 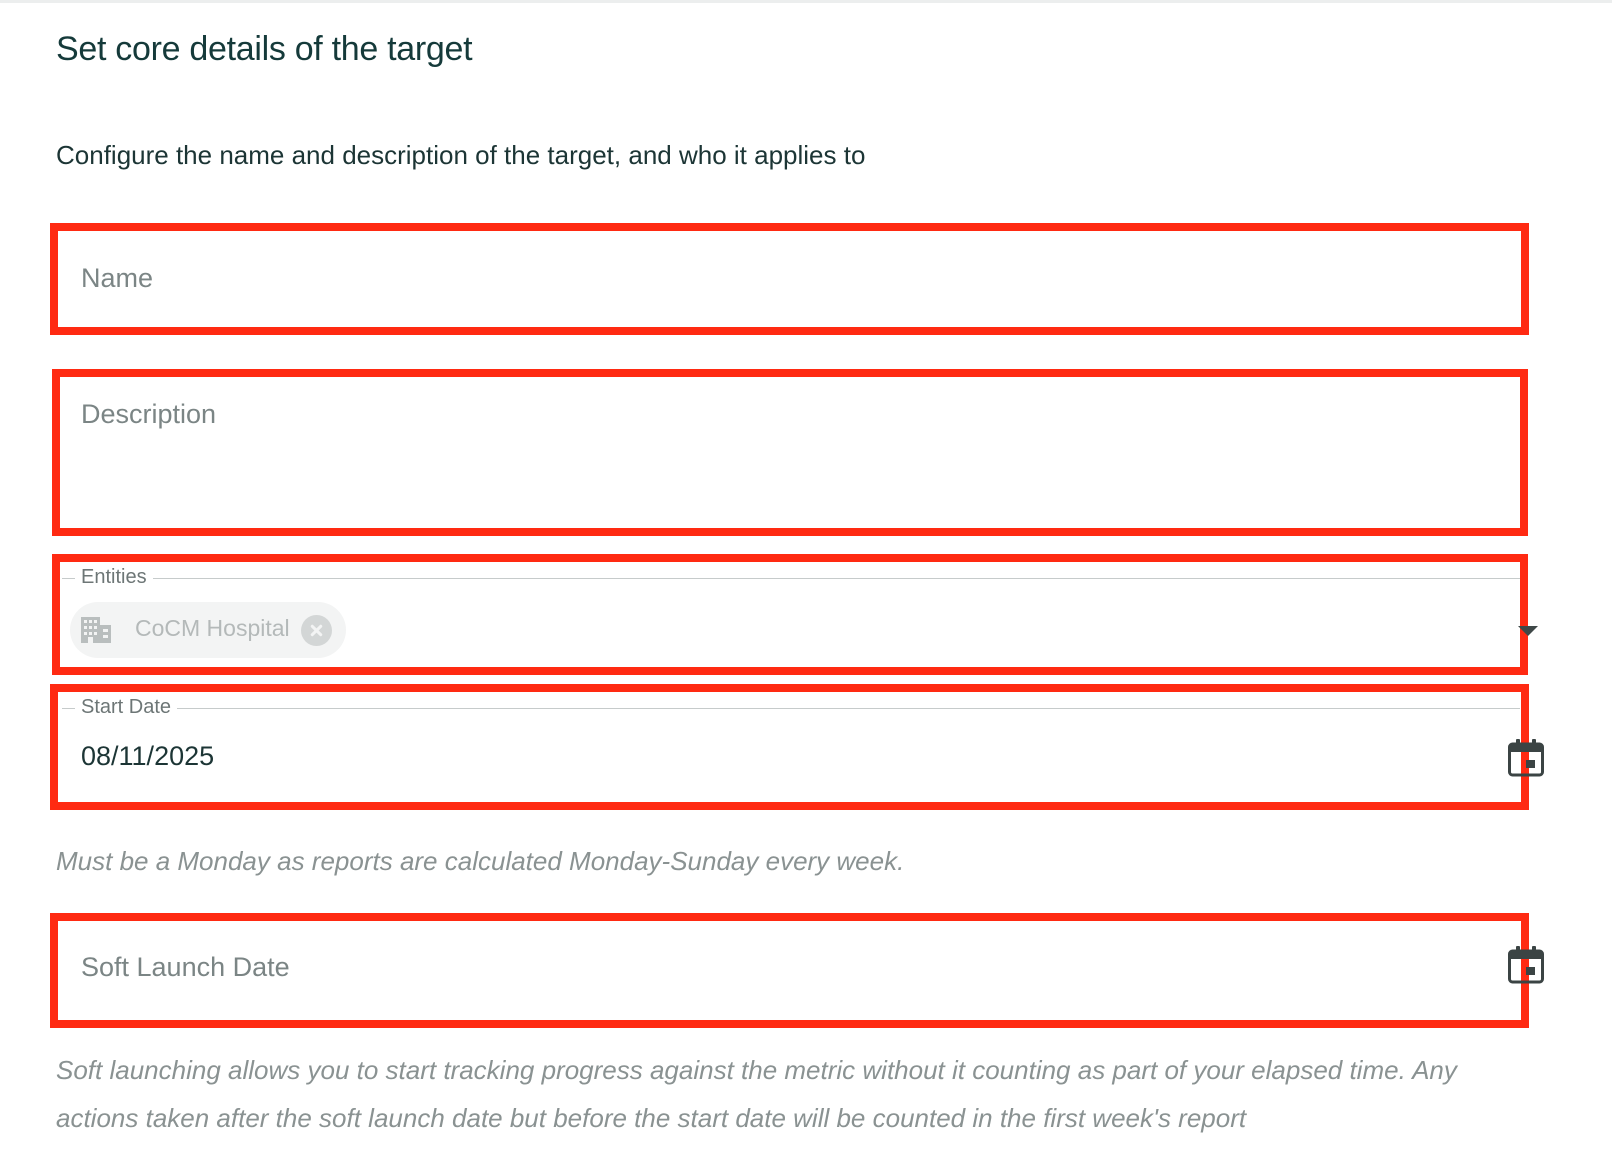 I want to click on entity-chip-cocm-hospital: CoCM Hospital, so click(x=208, y=630).